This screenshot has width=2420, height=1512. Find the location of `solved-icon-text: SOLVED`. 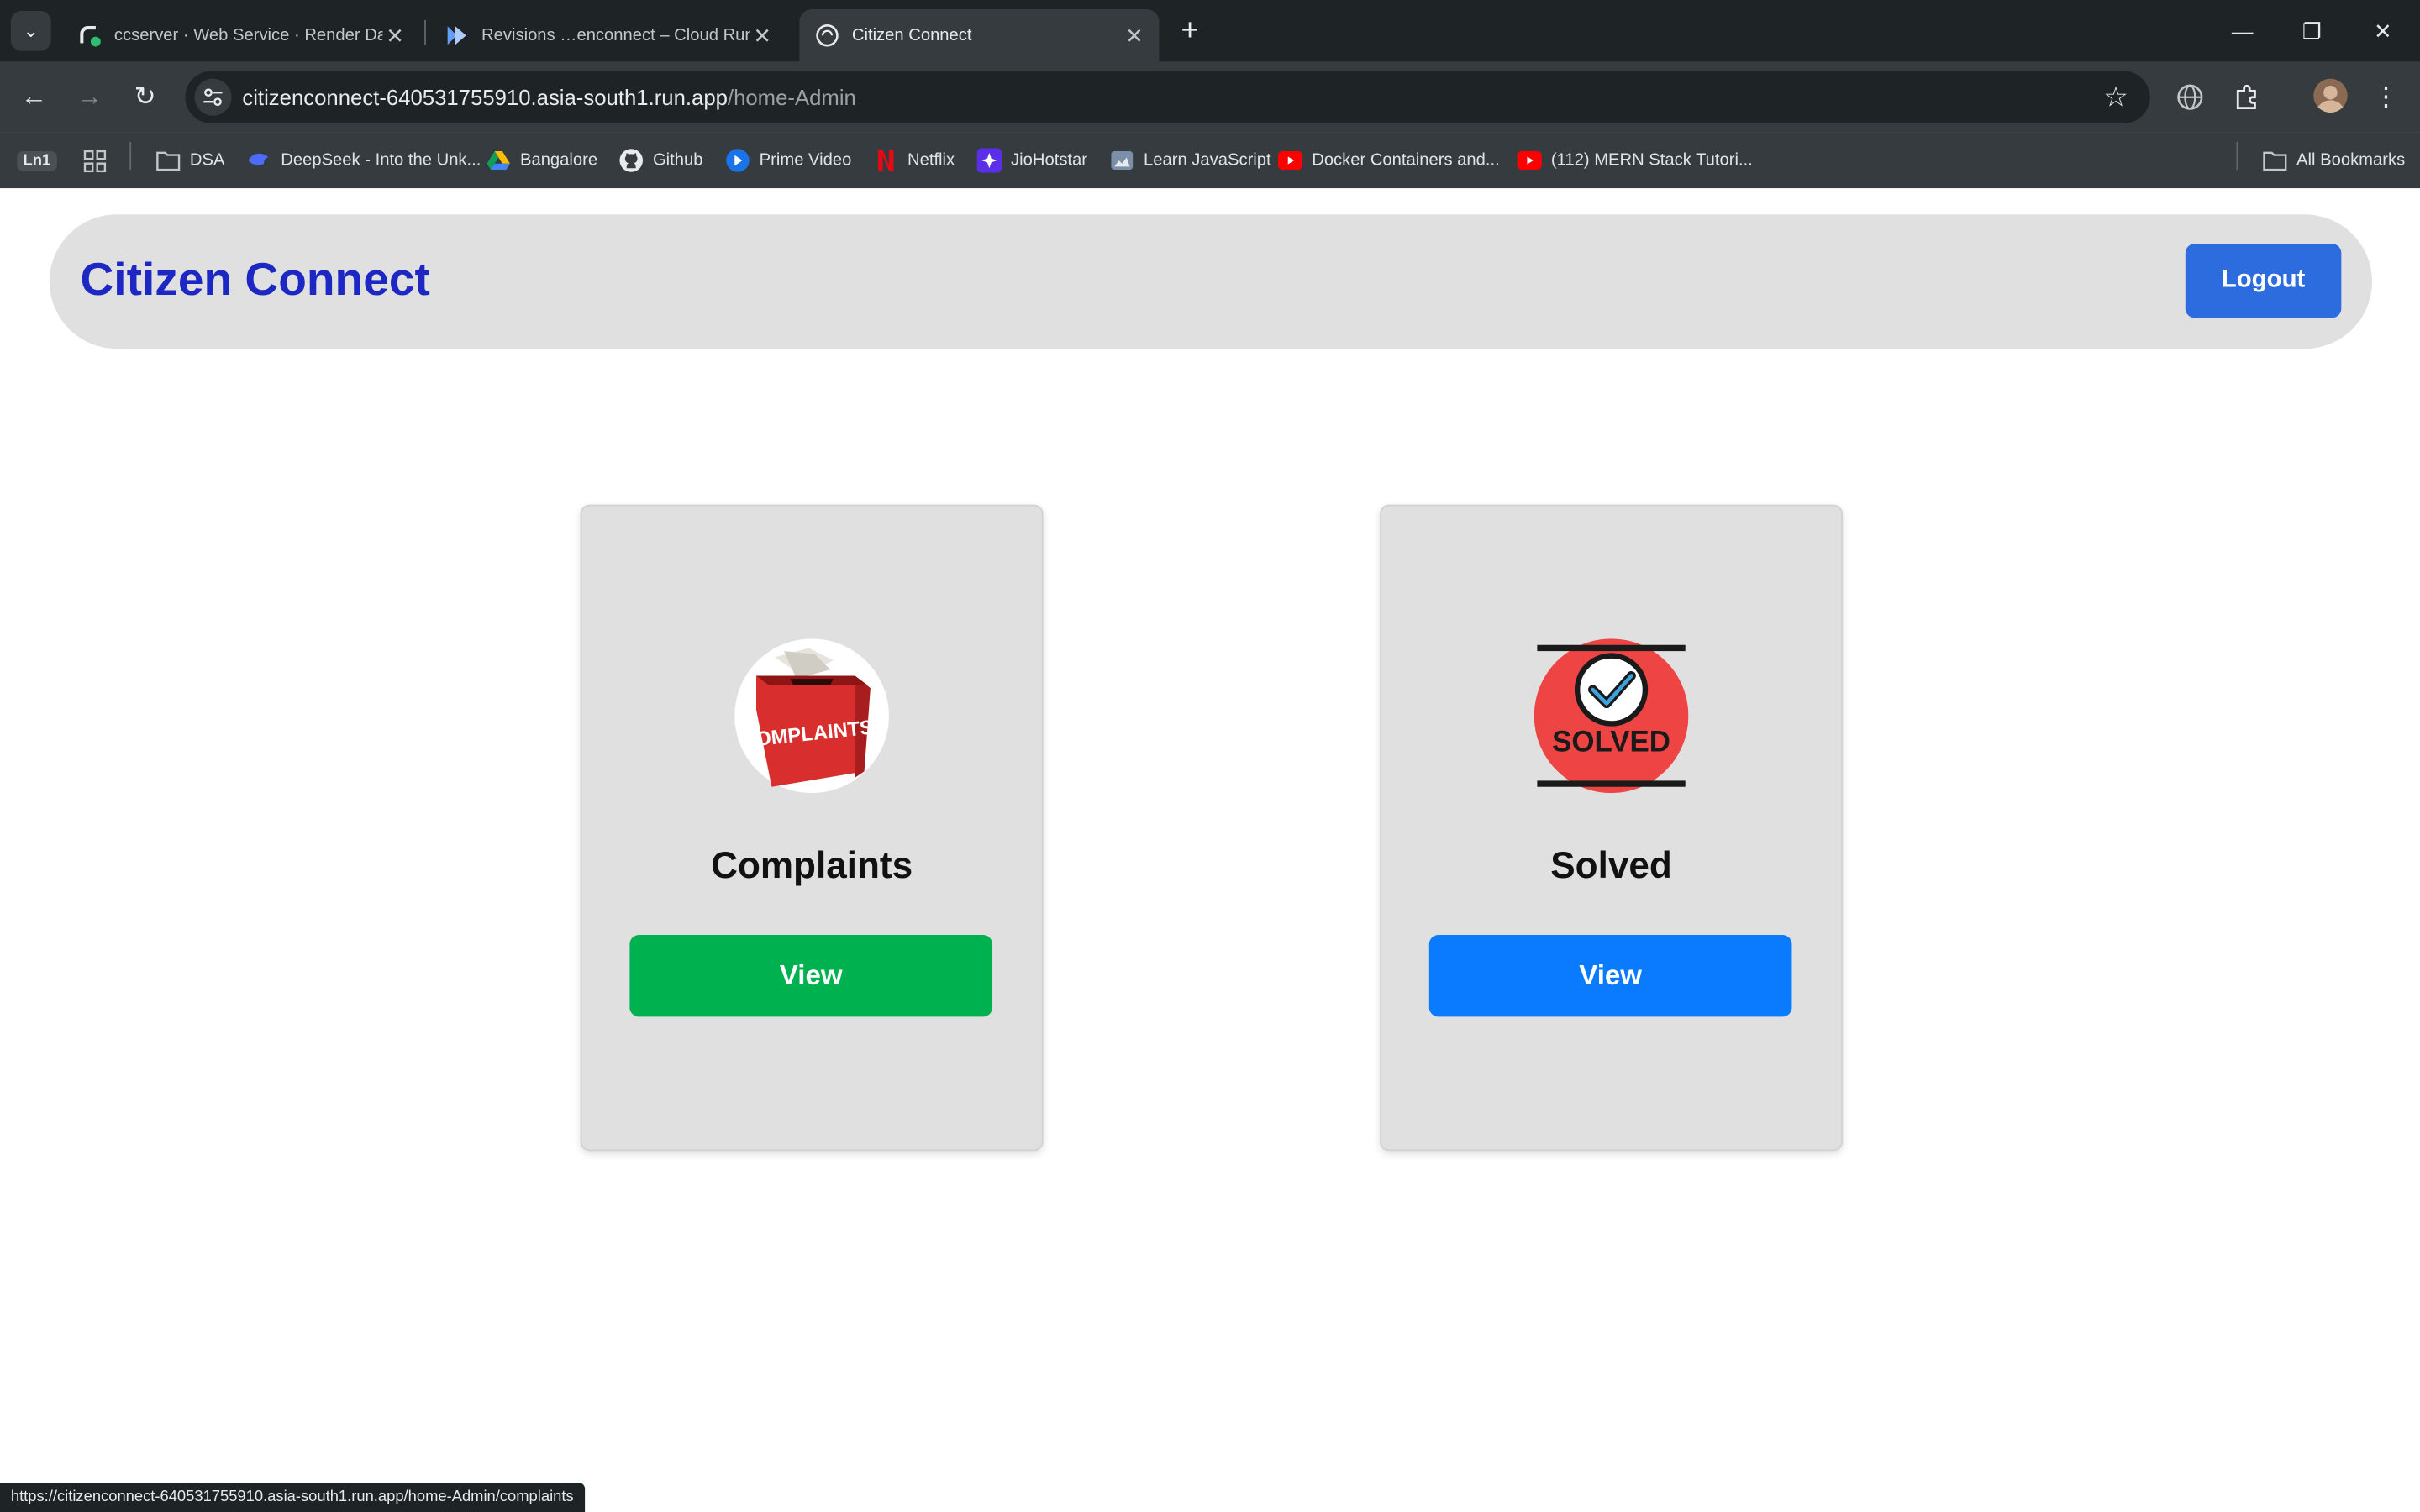

solved-icon-text: SOLVED is located at coordinates (1611, 741).